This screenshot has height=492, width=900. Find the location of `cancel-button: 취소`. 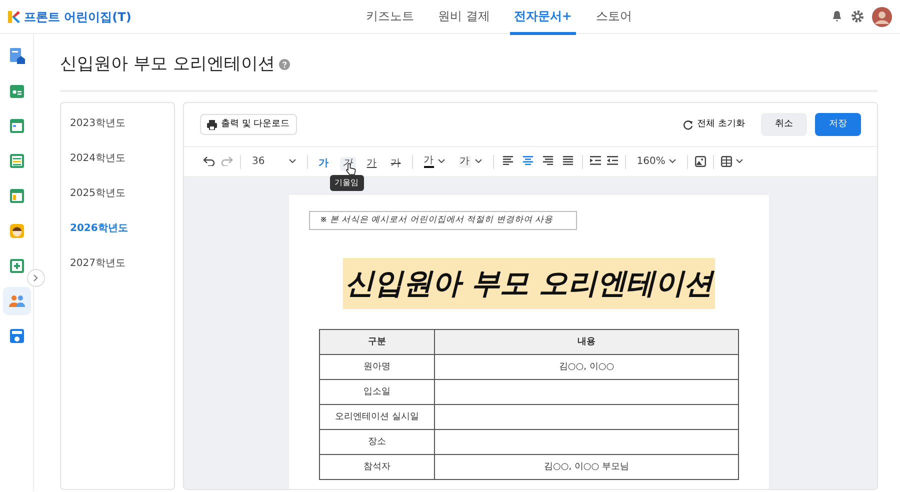

cancel-button: 취소 is located at coordinates (784, 124).